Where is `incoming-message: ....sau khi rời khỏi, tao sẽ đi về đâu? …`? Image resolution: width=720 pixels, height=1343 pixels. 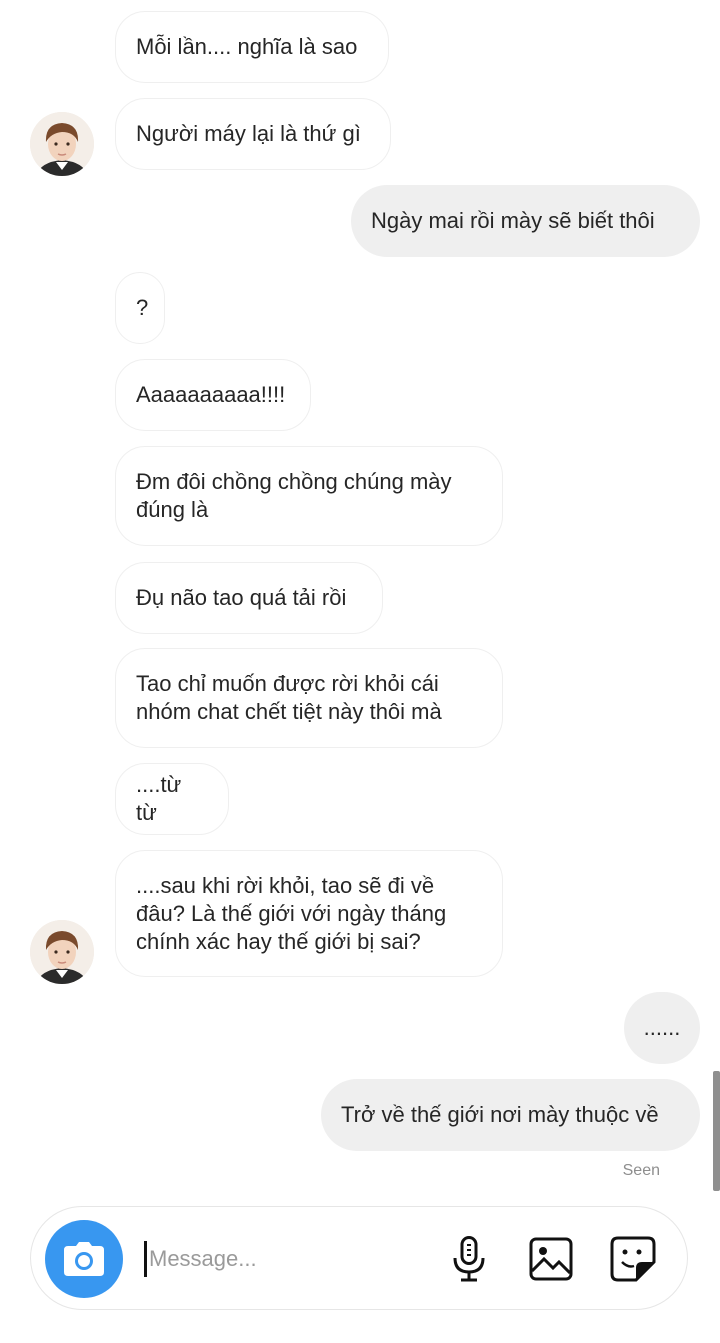
incoming-message: ....sau khi rời khỏi, tao sẽ đi về đâu? … is located at coordinates (309, 913).